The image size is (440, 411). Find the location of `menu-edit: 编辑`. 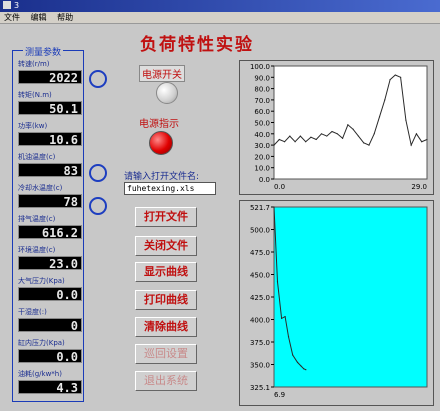

menu-edit: 编辑 is located at coordinates (39, 17).